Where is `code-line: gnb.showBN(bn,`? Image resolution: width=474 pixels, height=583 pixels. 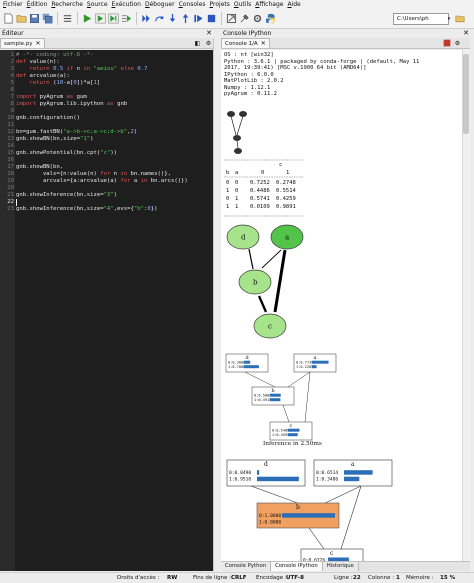
code-line: gnb.showBN(bn, is located at coordinates (39, 167).